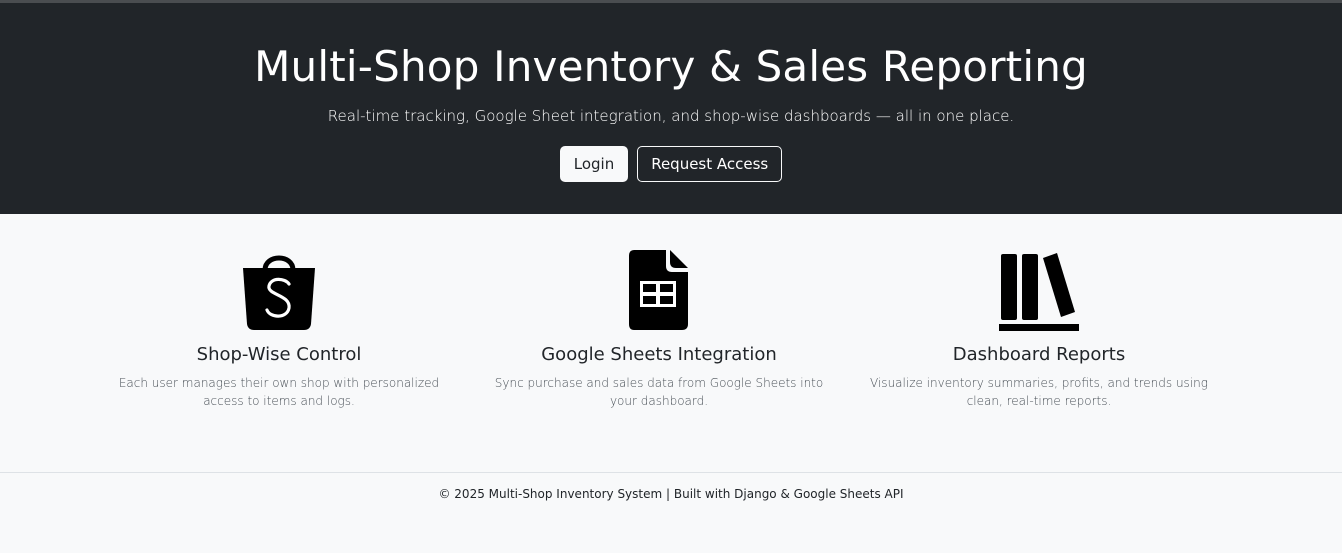 The width and height of the screenshot is (1342, 553). I want to click on hero-buttons: Login Request Access, so click(671, 164).